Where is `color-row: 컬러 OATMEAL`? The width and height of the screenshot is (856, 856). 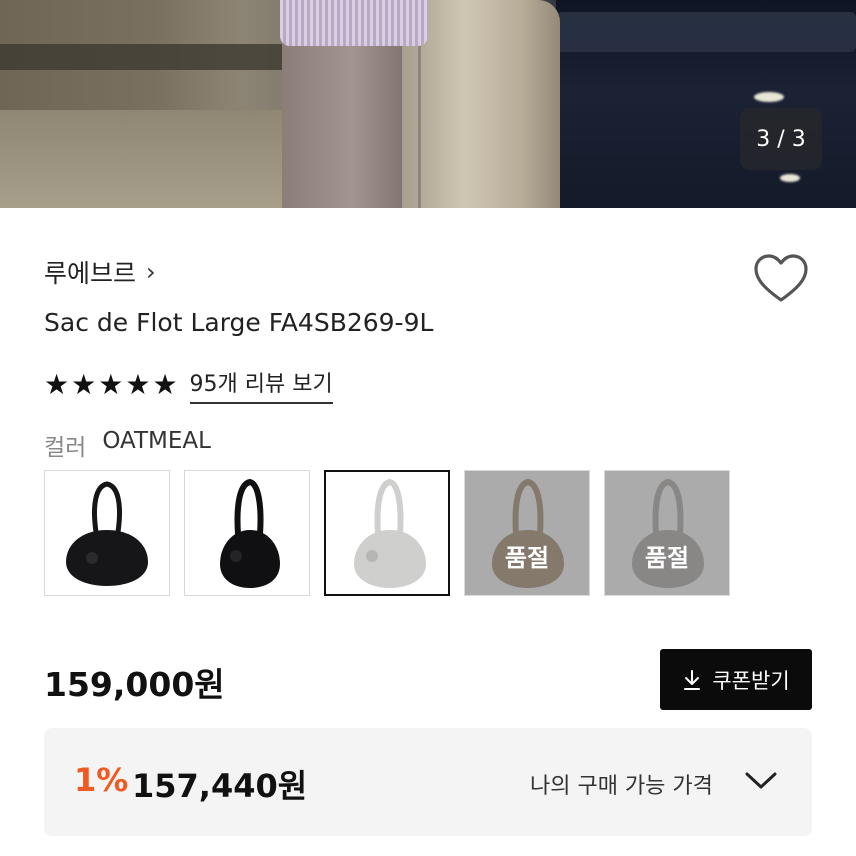 color-row: 컬러 OATMEAL is located at coordinates (127, 445).